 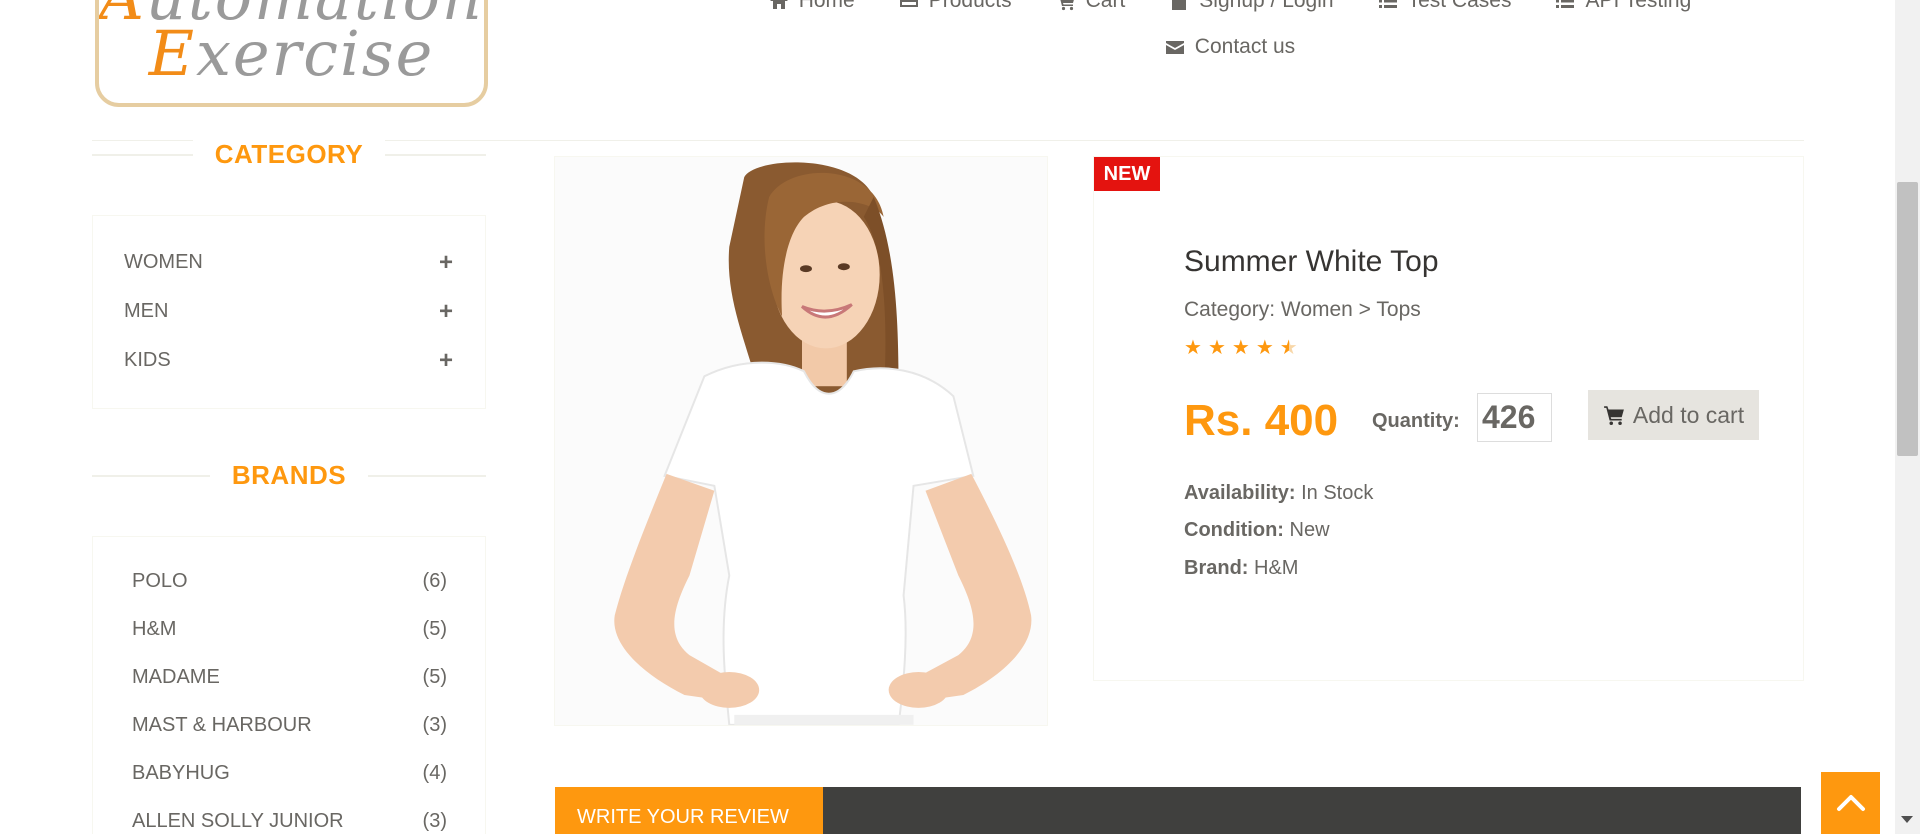 I want to click on brand-label: POLO, so click(x=160, y=580).